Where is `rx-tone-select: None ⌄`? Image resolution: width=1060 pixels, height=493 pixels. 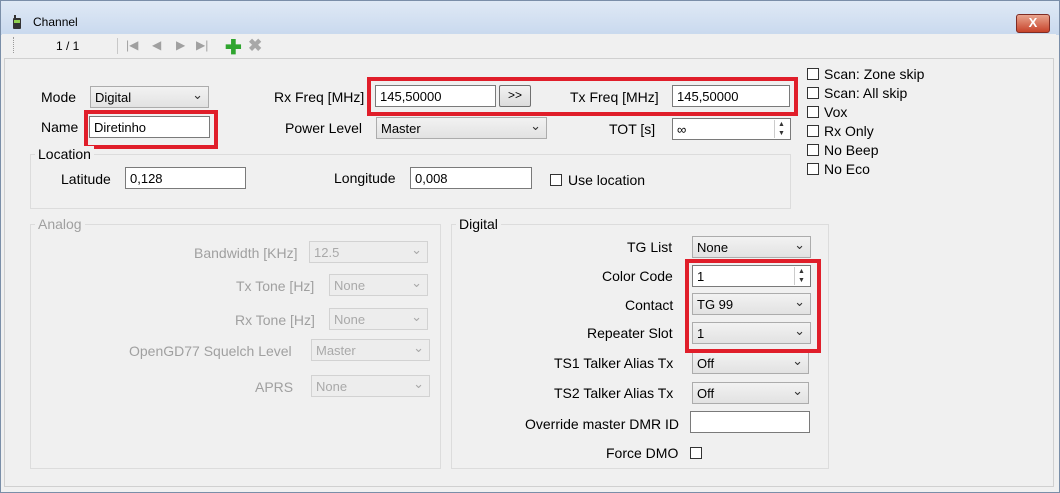 rx-tone-select: None ⌄ is located at coordinates (378, 319).